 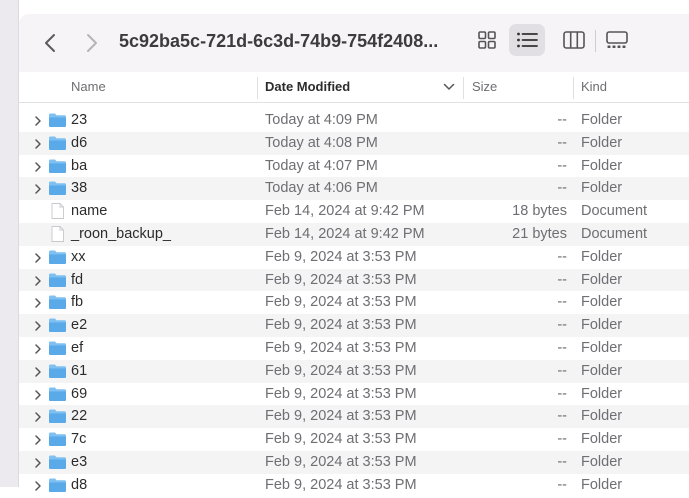 I want to click on file-row: fd Feb 9, 2024 at 3:53 PM -- Folder, so click(x=354, y=280).